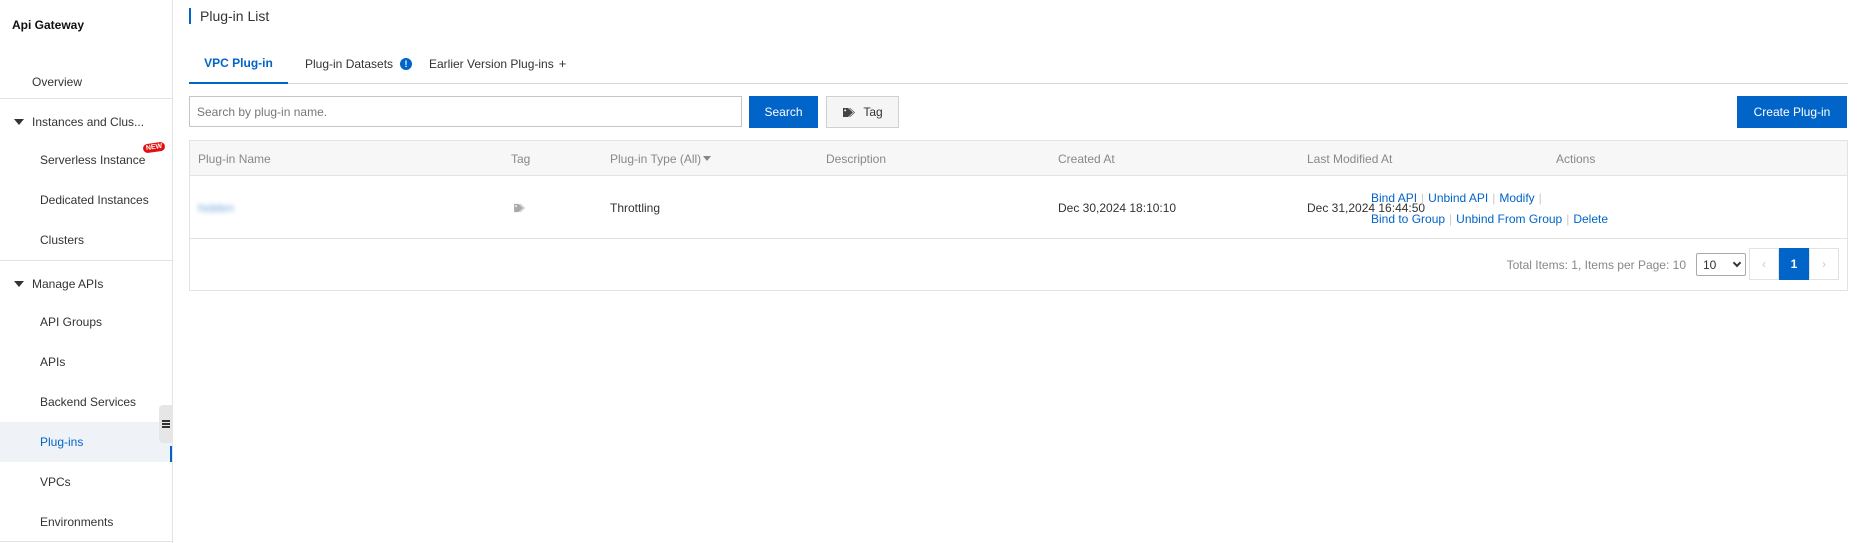 Image resolution: width=1864 pixels, height=543 pixels. Describe the element at coordinates (521, 158) in the screenshot. I see `column-header-tag: Tag` at that location.